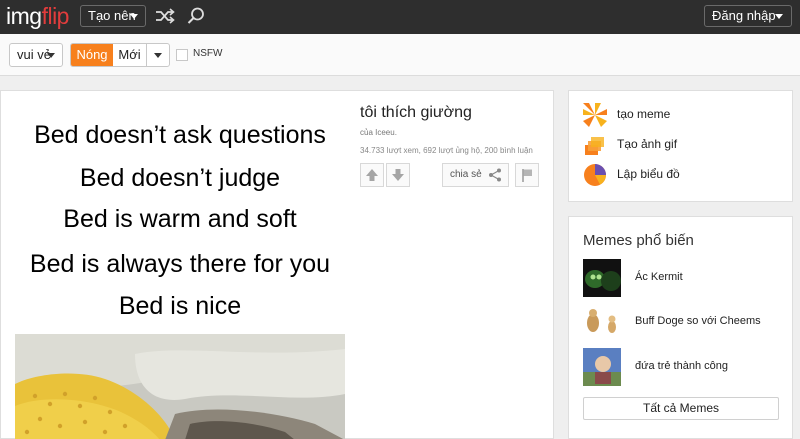  What do you see at coordinates (180, 306) in the screenshot?
I see `meme-caption-line: Bed is nice` at bounding box center [180, 306].